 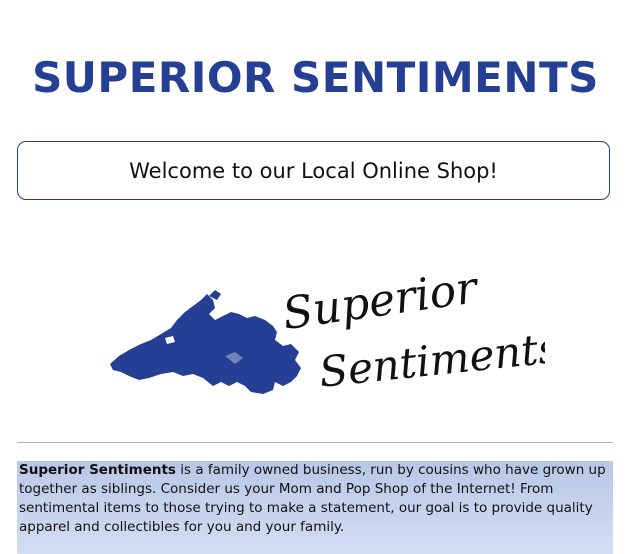 What do you see at coordinates (315, 77) in the screenshot?
I see `site-title: SUPERIOR SENTIMENTS` at bounding box center [315, 77].